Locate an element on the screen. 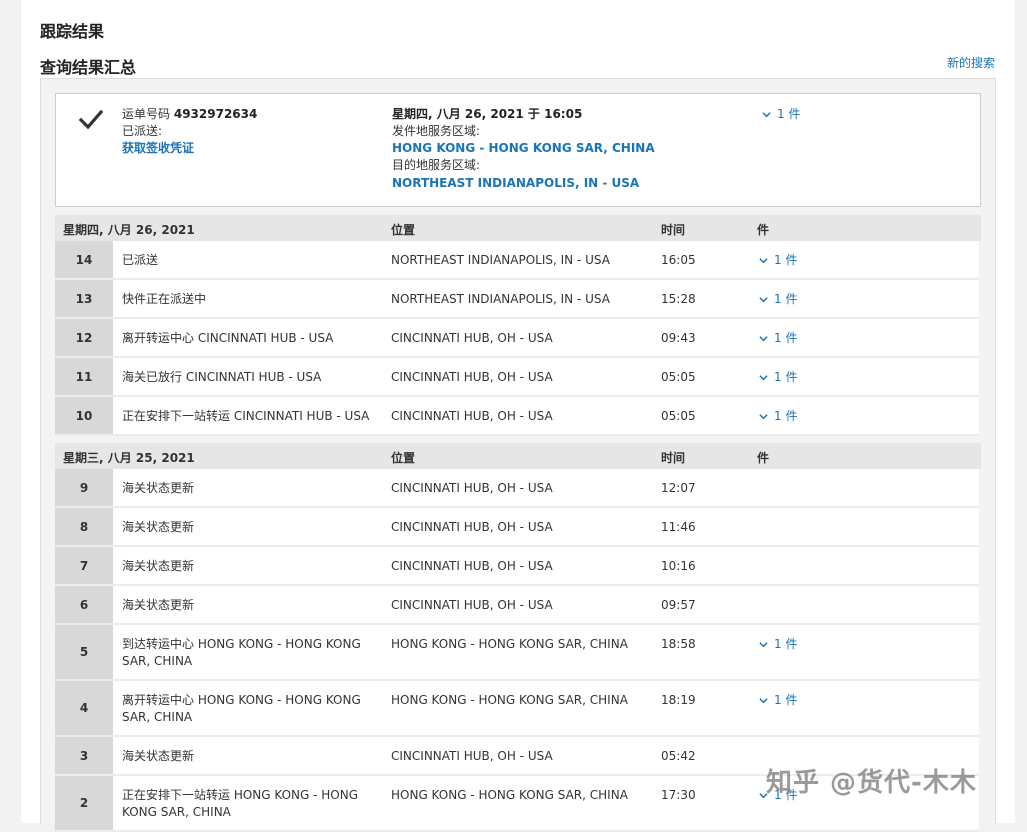  checkmark-icon is located at coordinates (91, 119).